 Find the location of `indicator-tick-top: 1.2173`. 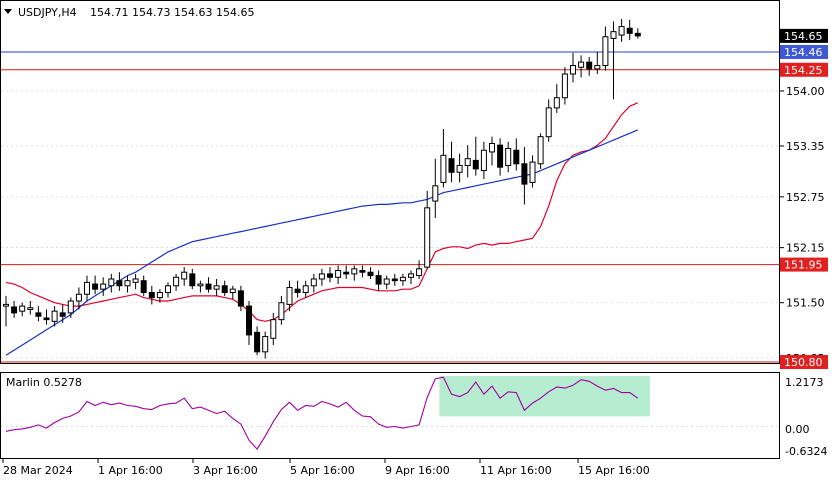

indicator-tick-top: 1.2173 is located at coordinates (804, 382).